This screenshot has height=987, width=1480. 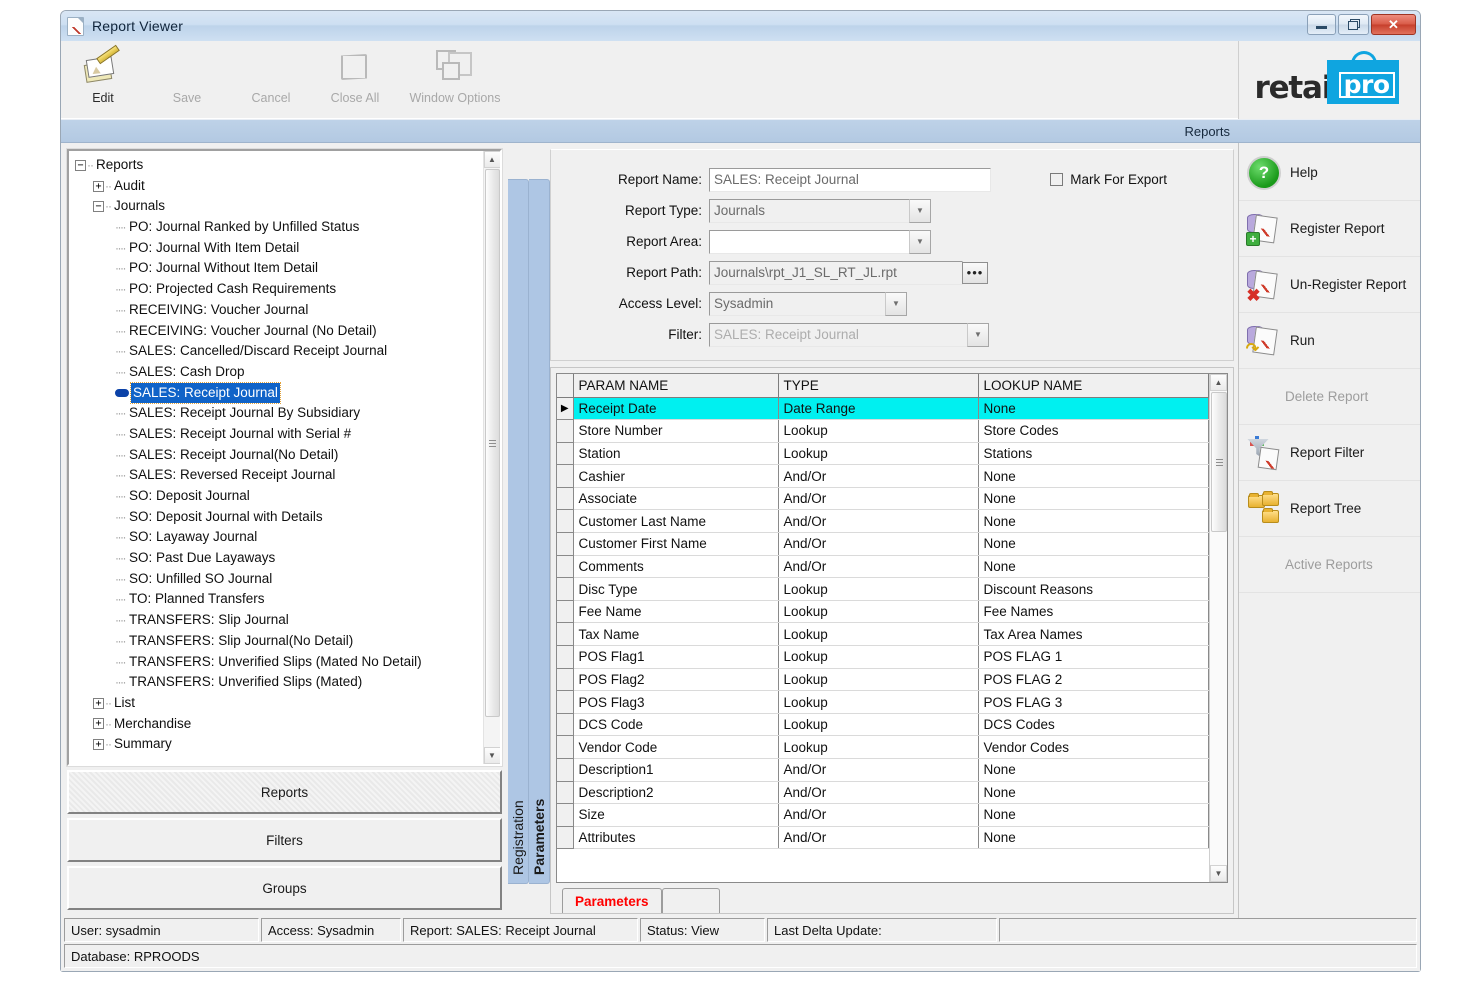 I want to click on table-row: Customer First Name And/Or None, so click(x=883, y=544).